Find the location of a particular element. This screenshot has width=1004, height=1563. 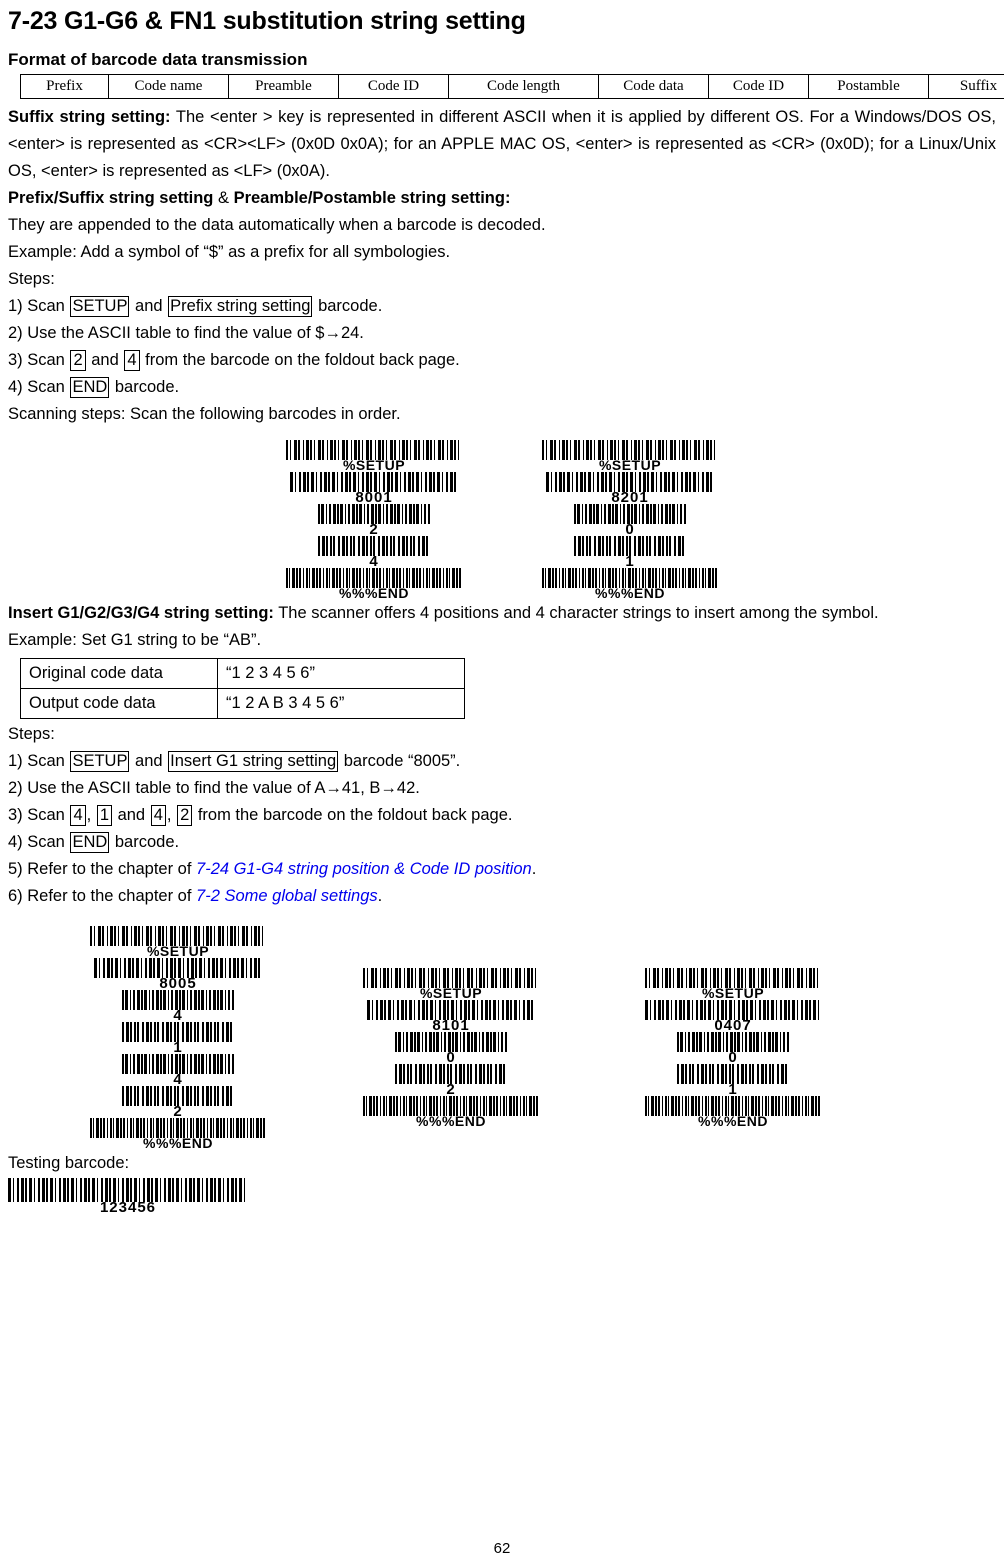

testing-barcode-item: 123456 is located at coordinates (128, 1196).